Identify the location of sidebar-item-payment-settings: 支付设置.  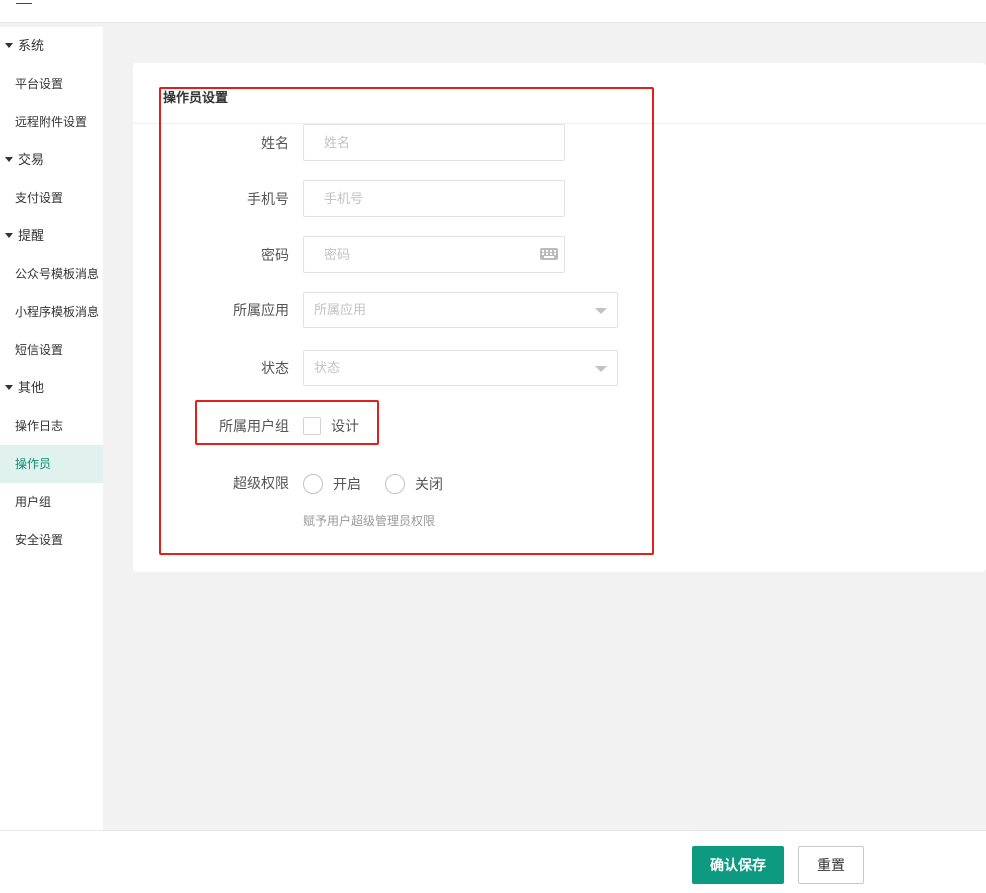
(51, 198).